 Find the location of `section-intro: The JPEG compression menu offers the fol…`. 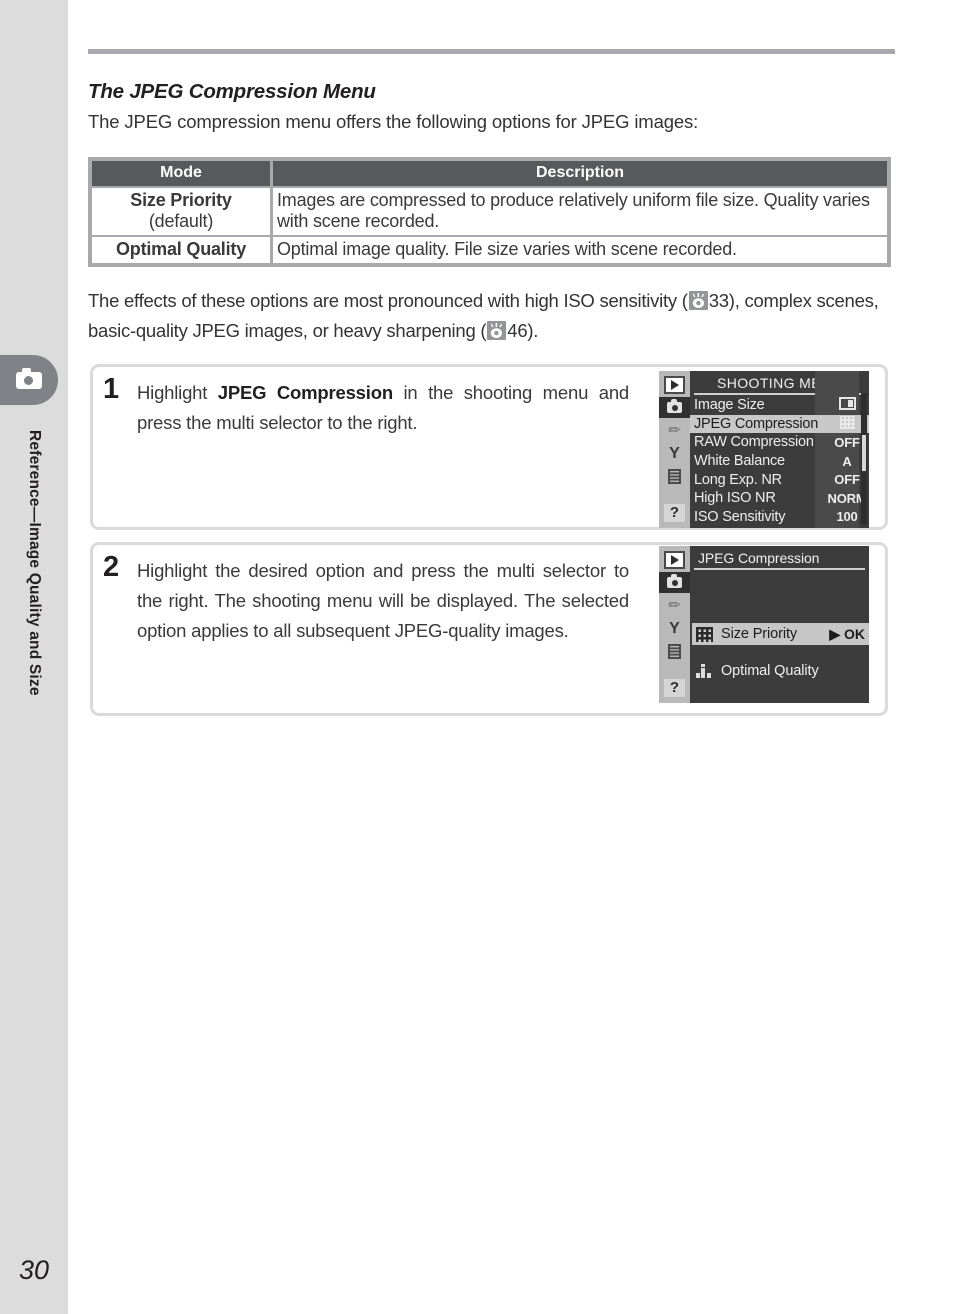

section-intro: The JPEG compression menu offers the fol… is located at coordinates (393, 121).